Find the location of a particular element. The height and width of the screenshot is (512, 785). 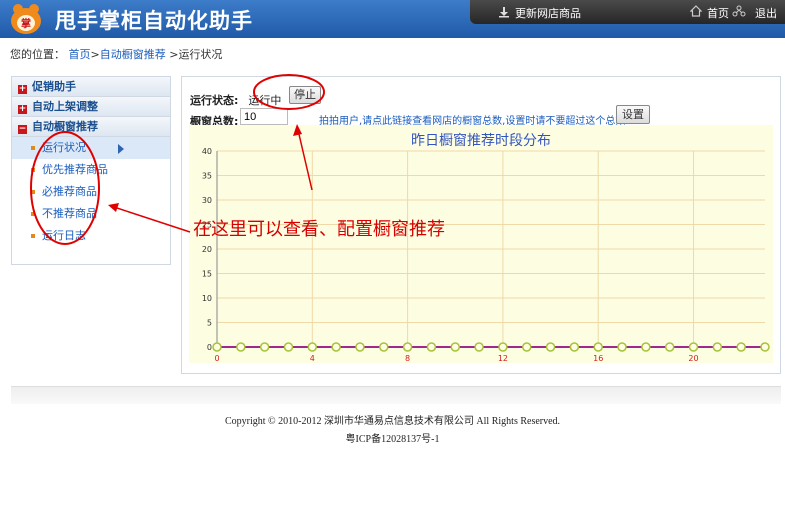

home-link: 首页 is located at coordinates (718, 13).